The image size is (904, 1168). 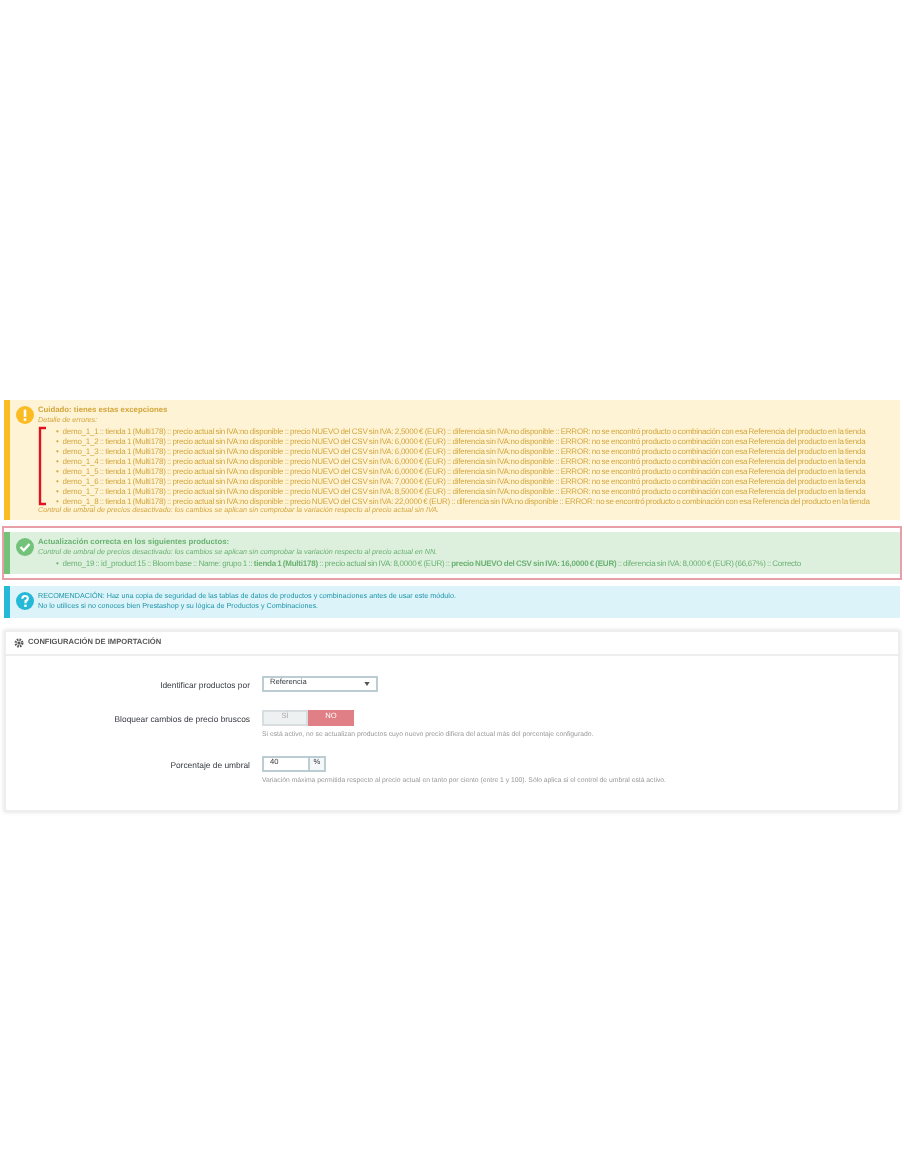 What do you see at coordinates (19, 642) in the screenshot?
I see `gear-icon` at bounding box center [19, 642].